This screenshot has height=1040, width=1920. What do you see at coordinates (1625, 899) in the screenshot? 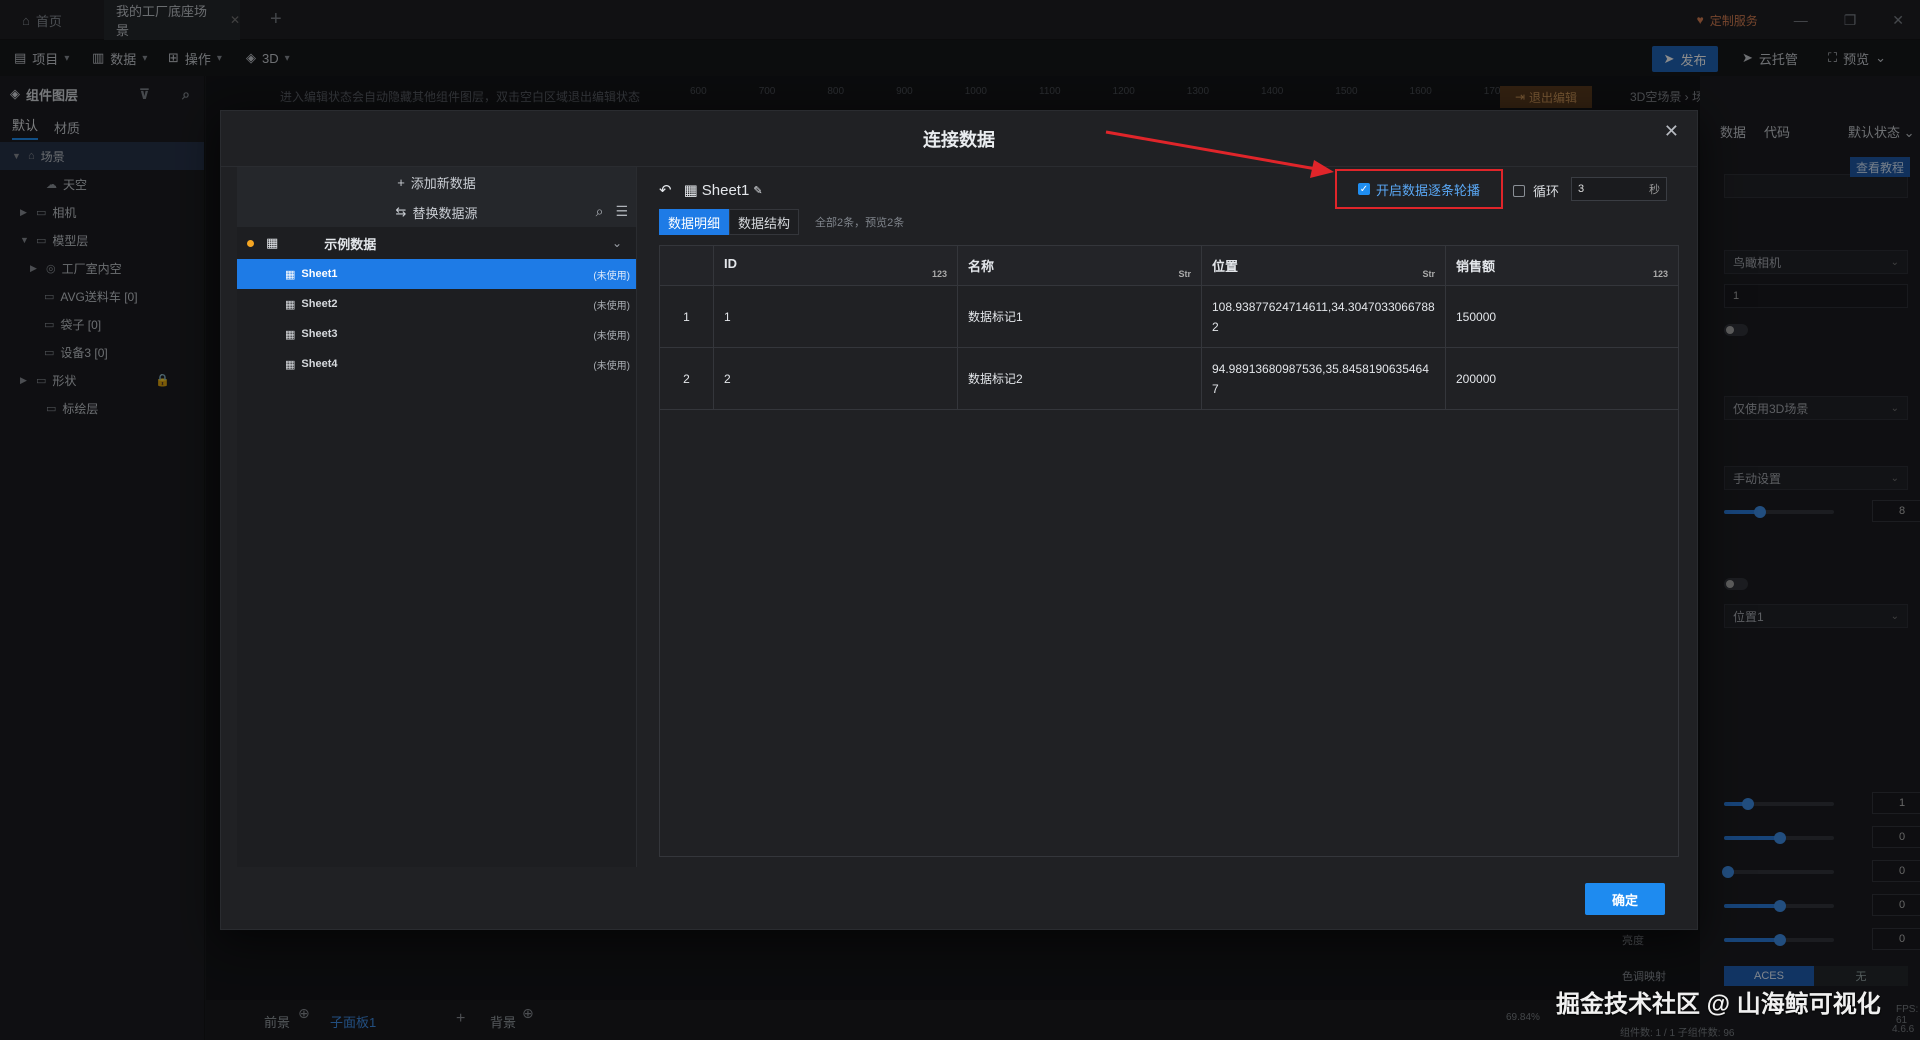
I see `confirm-button: 确定` at bounding box center [1625, 899].